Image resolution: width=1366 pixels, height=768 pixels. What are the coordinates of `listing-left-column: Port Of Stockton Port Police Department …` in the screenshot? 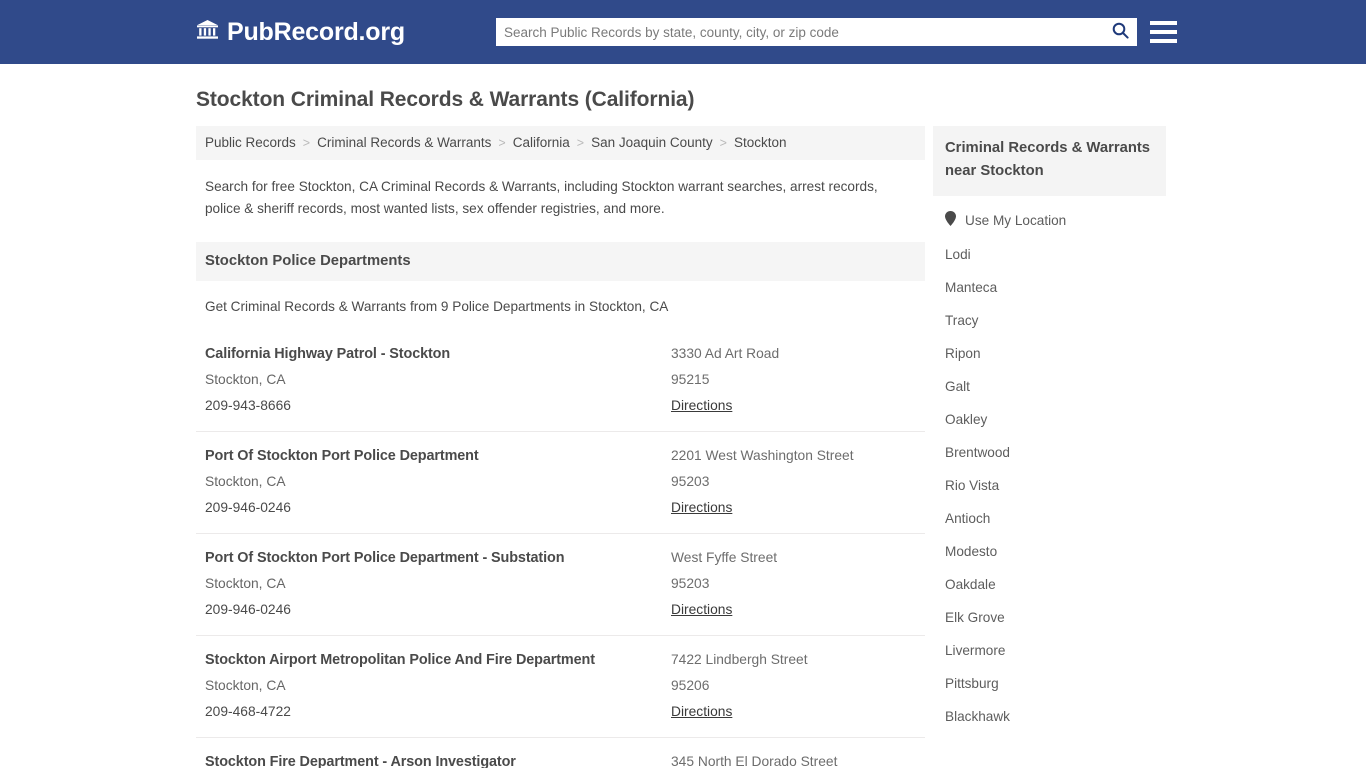 It's located at (438, 584).